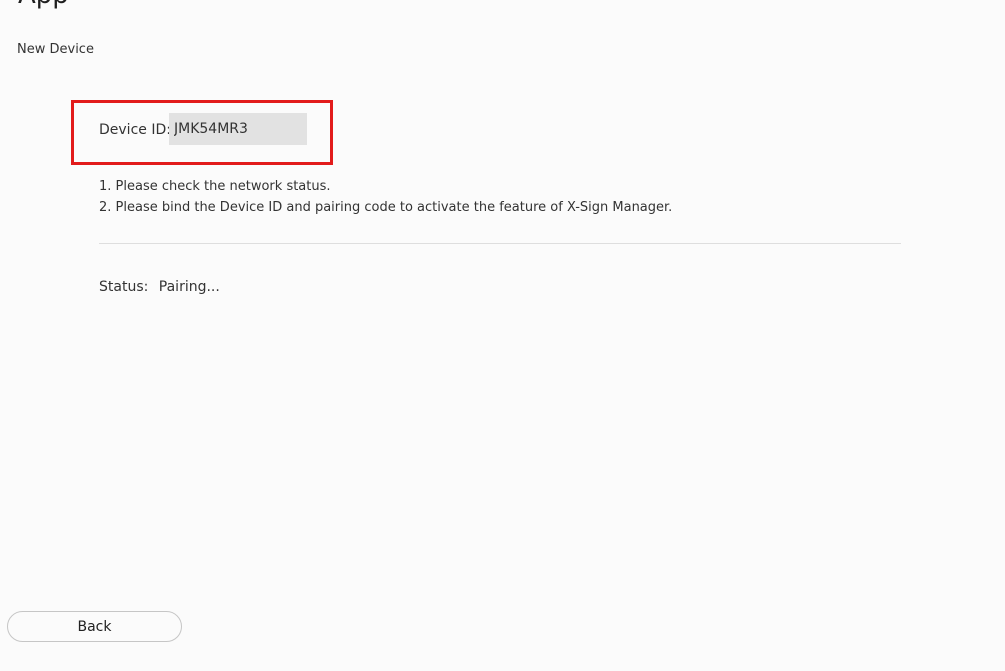 The width and height of the screenshot is (1005, 671). What do you see at coordinates (215, 186) in the screenshot?
I see `instruction-network-status: 1. Please check the network status.` at bounding box center [215, 186].